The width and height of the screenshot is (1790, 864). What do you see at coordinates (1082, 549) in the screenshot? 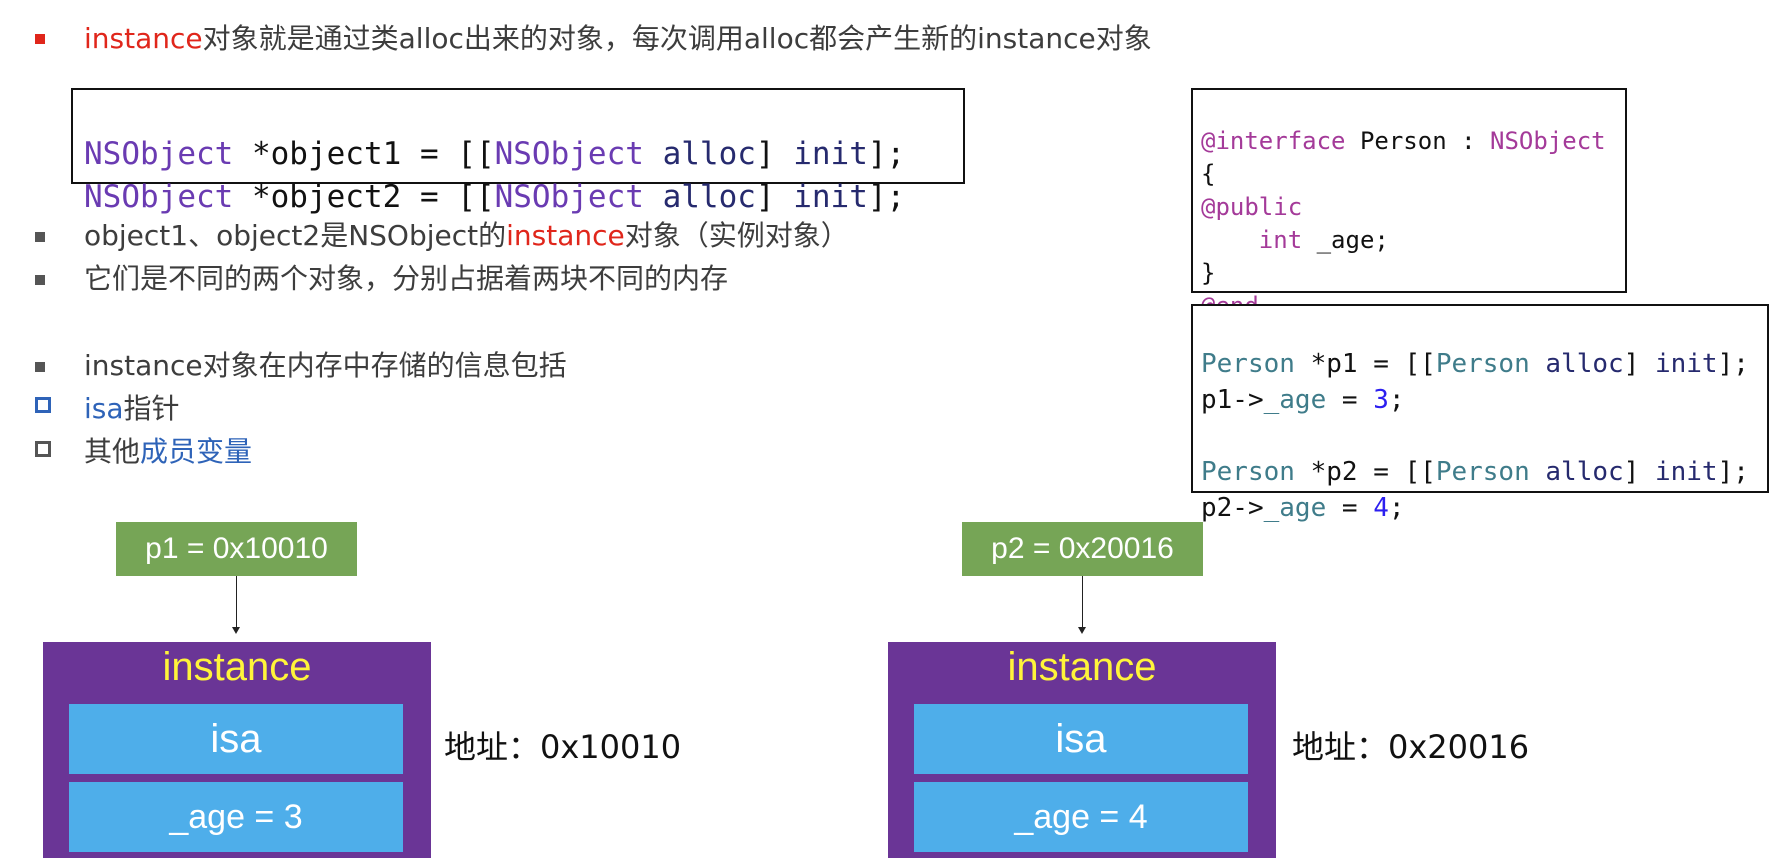
I see `pointer-p2-box: p2 = 0x20016` at bounding box center [1082, 549].